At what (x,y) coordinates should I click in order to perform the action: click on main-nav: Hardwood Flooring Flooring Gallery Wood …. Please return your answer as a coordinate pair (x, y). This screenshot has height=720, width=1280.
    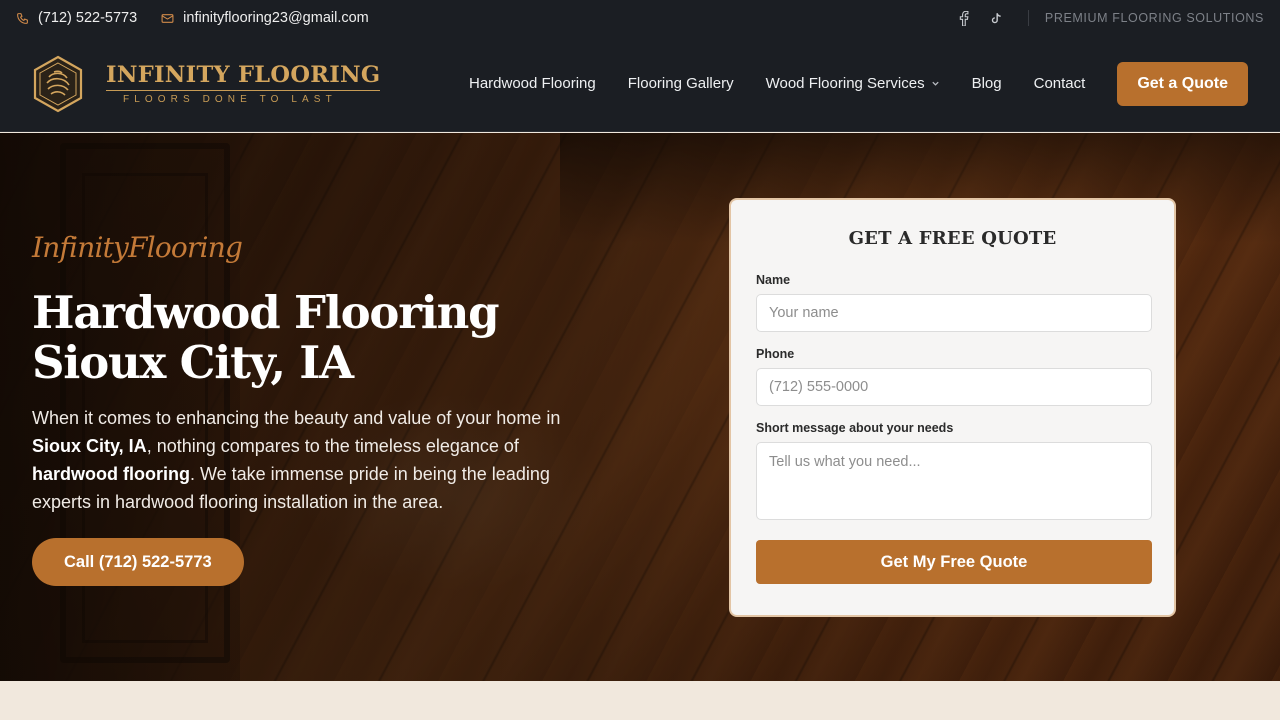
    Looking at the image, I should click on (858, 83).